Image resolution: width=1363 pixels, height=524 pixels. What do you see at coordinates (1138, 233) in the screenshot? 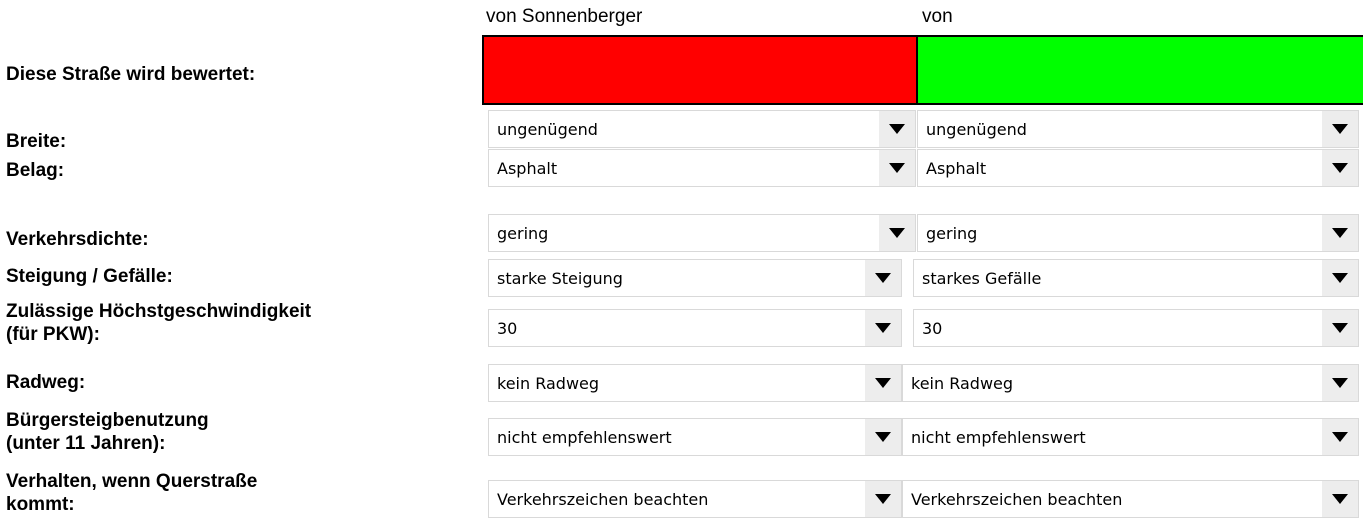
I see `traffic-density-right-select: gering` at bounding box center [1138, 233].